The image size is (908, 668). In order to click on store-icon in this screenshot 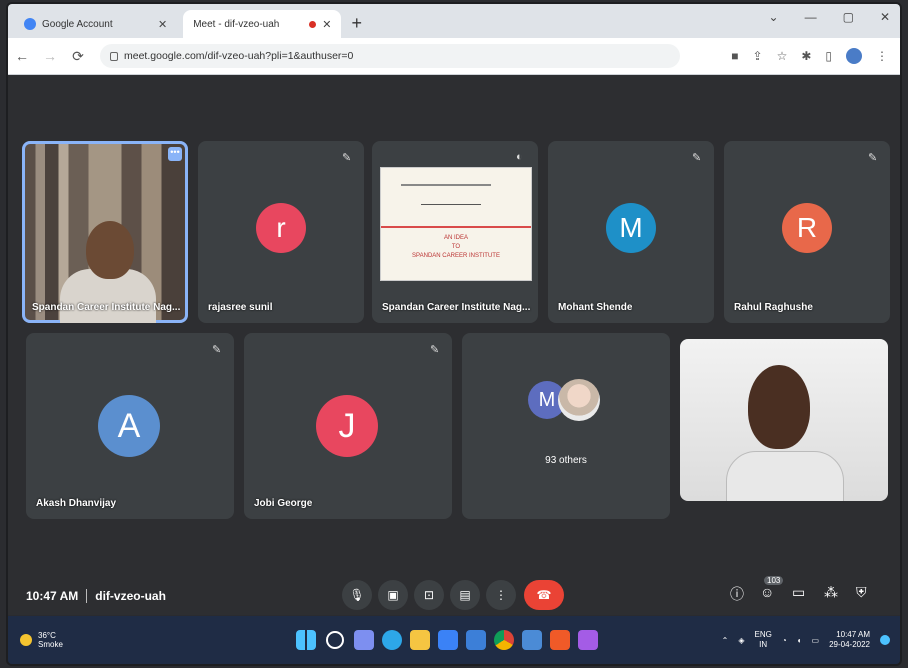, I will do `click(448, 640)`.